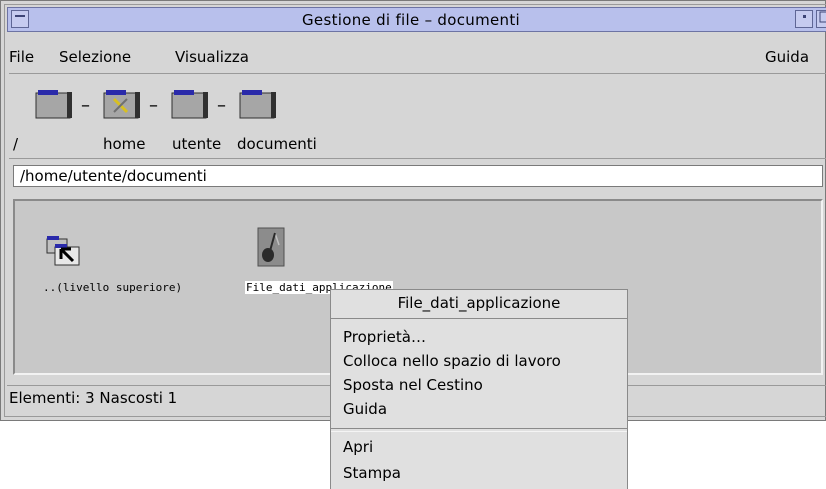 This screenshot has width=826, height=489. I want to click on up-folder-icon, so click(63, 251).